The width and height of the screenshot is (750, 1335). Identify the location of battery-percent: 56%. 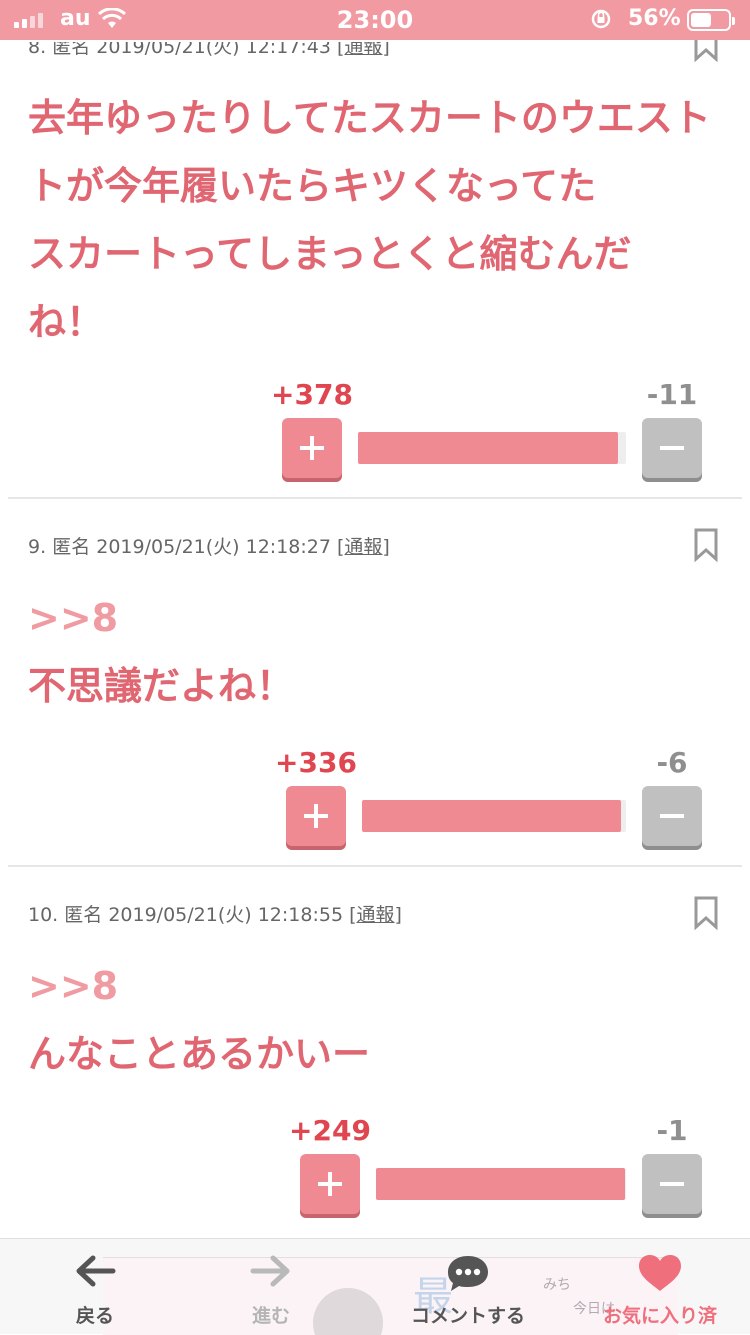
(654, 18).